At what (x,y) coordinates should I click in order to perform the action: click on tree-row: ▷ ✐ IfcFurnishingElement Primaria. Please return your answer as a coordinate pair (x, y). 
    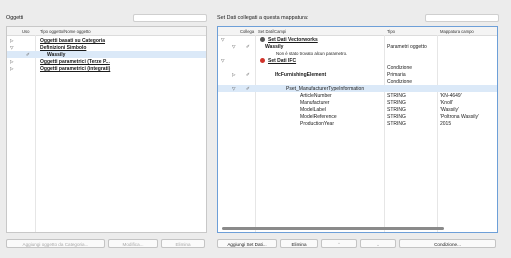
    Looking at the image, I should click on (357, 74).